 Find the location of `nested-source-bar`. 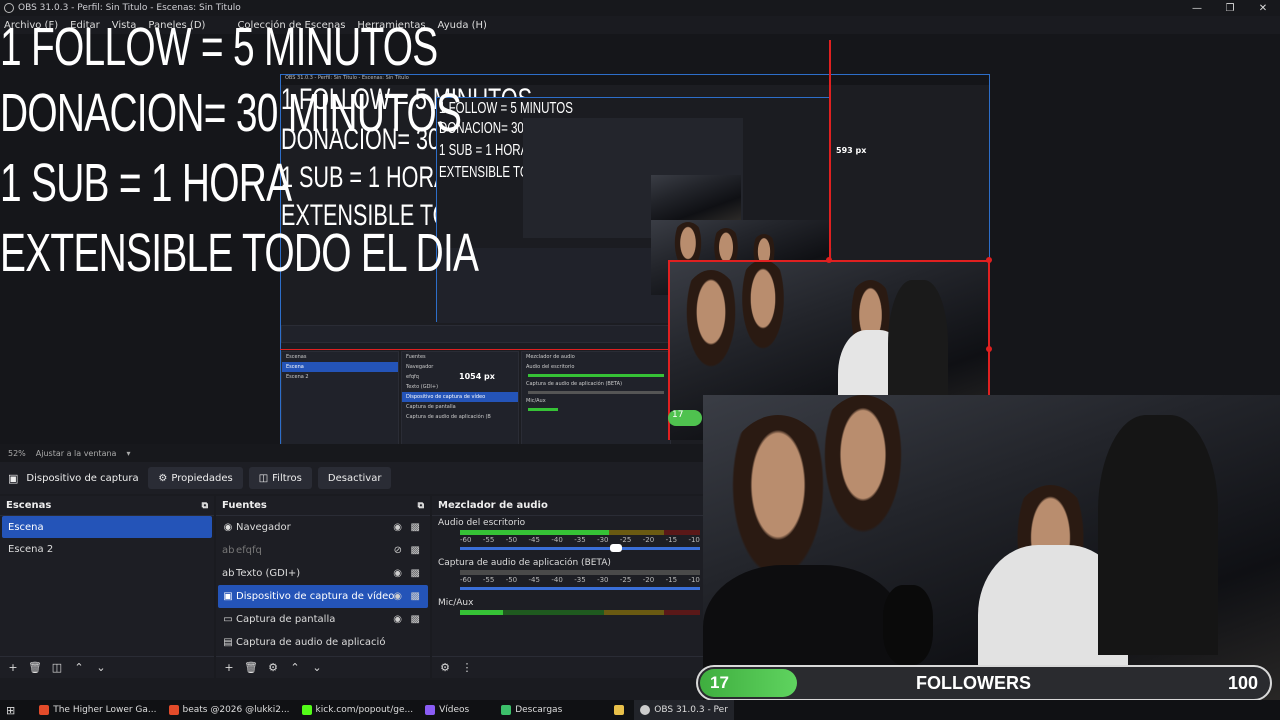

nested-source-bar is located at coordinates (475, 334).